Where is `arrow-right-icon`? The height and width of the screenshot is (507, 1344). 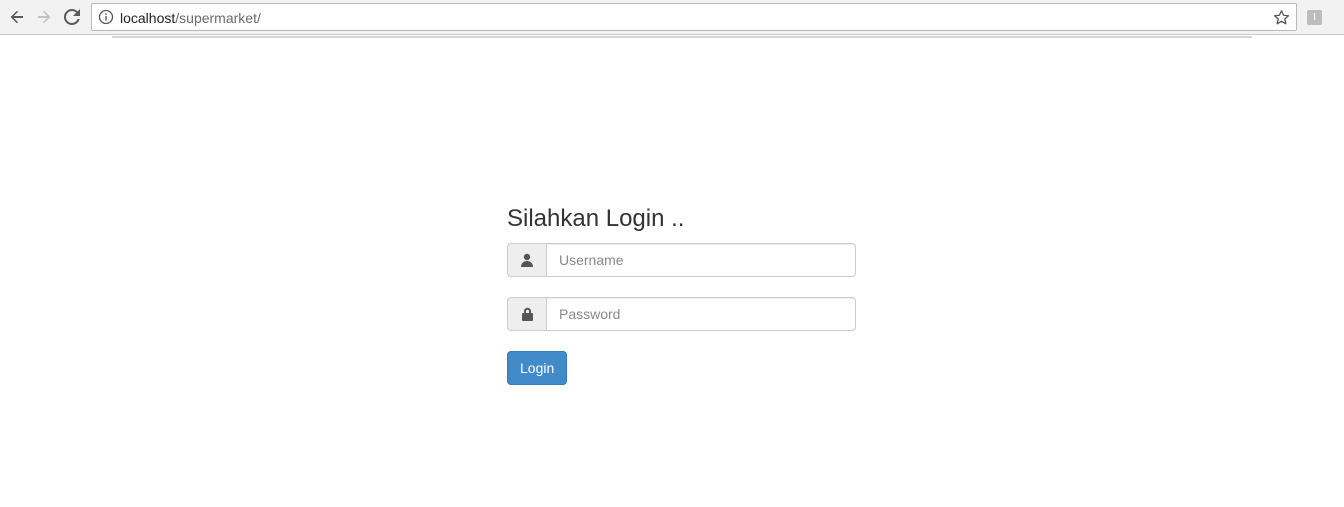 arrow-right-icon is located at coordinates (44, 17).